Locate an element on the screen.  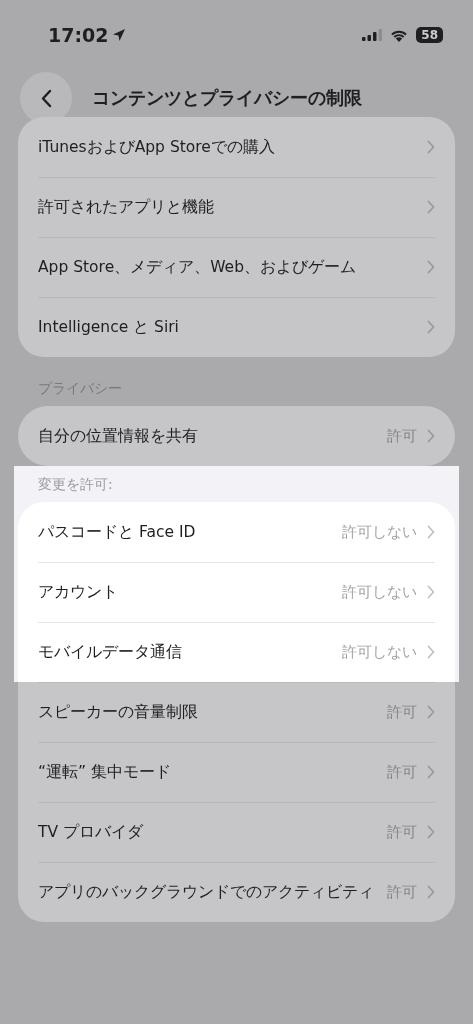
battery-level: 58 is located at coordinates (429, 35).